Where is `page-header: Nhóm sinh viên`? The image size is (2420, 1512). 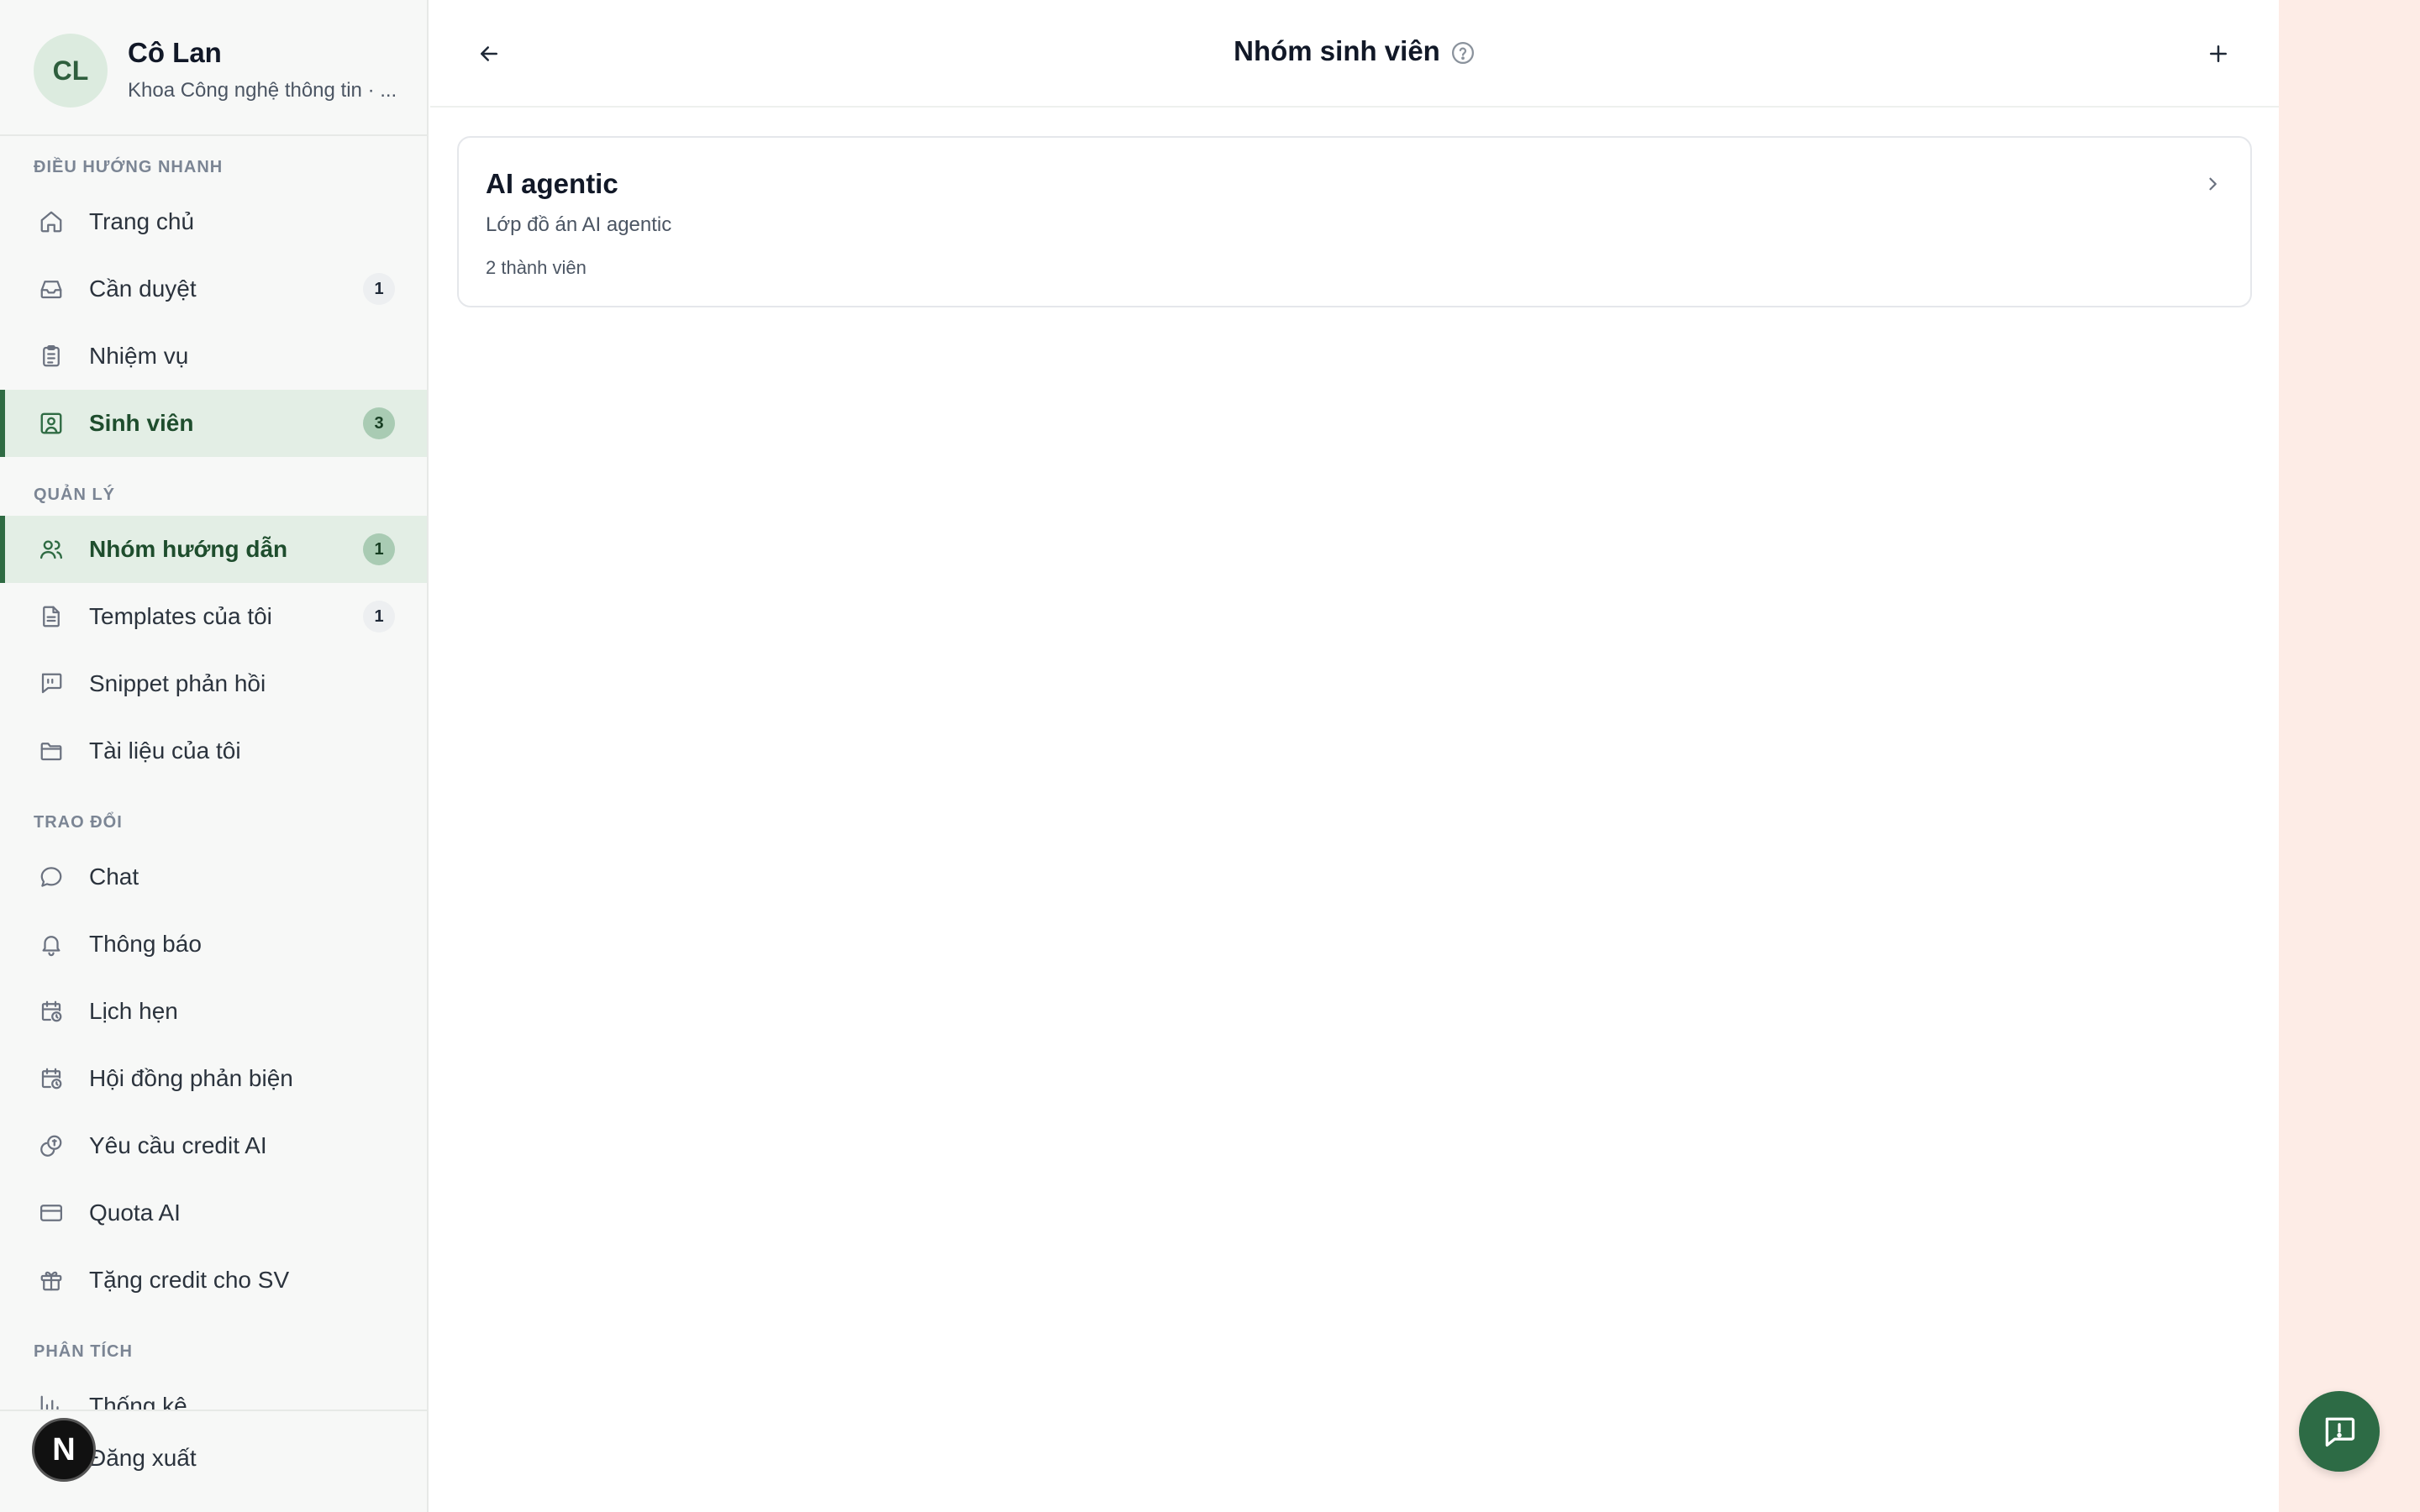
page-header: Nhóm sinh viên is located at coordinates (1354, 54).